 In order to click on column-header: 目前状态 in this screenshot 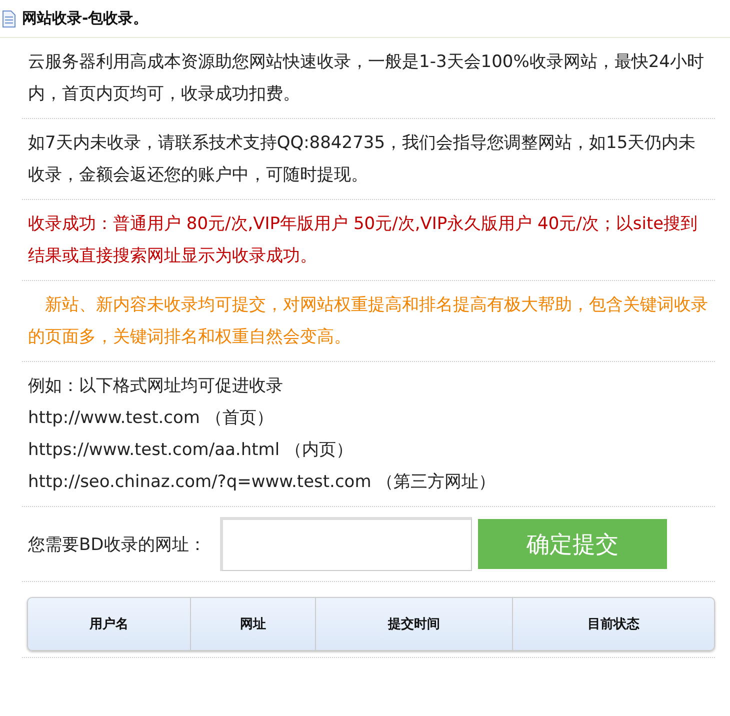, I will do `click(613, 625)`.